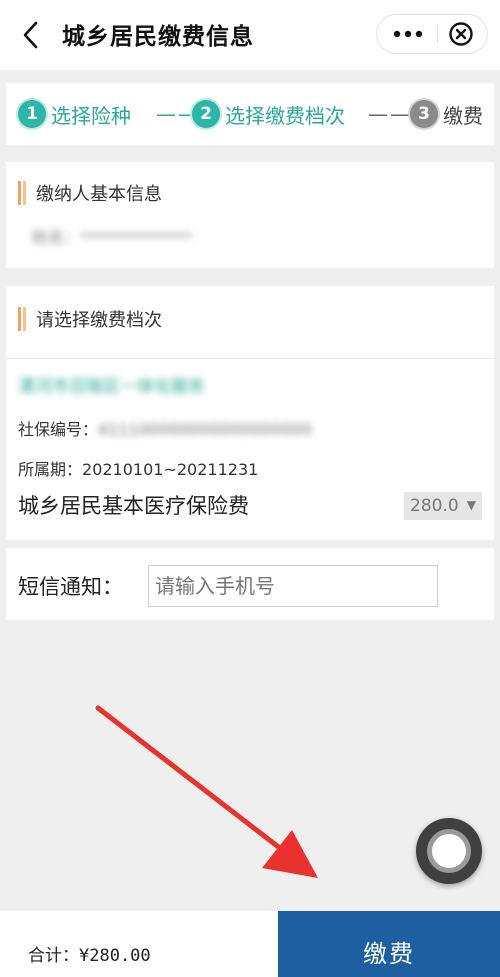 The image size is (500, 977). I want to click on period-label: 所属期：, so click(50, 469).